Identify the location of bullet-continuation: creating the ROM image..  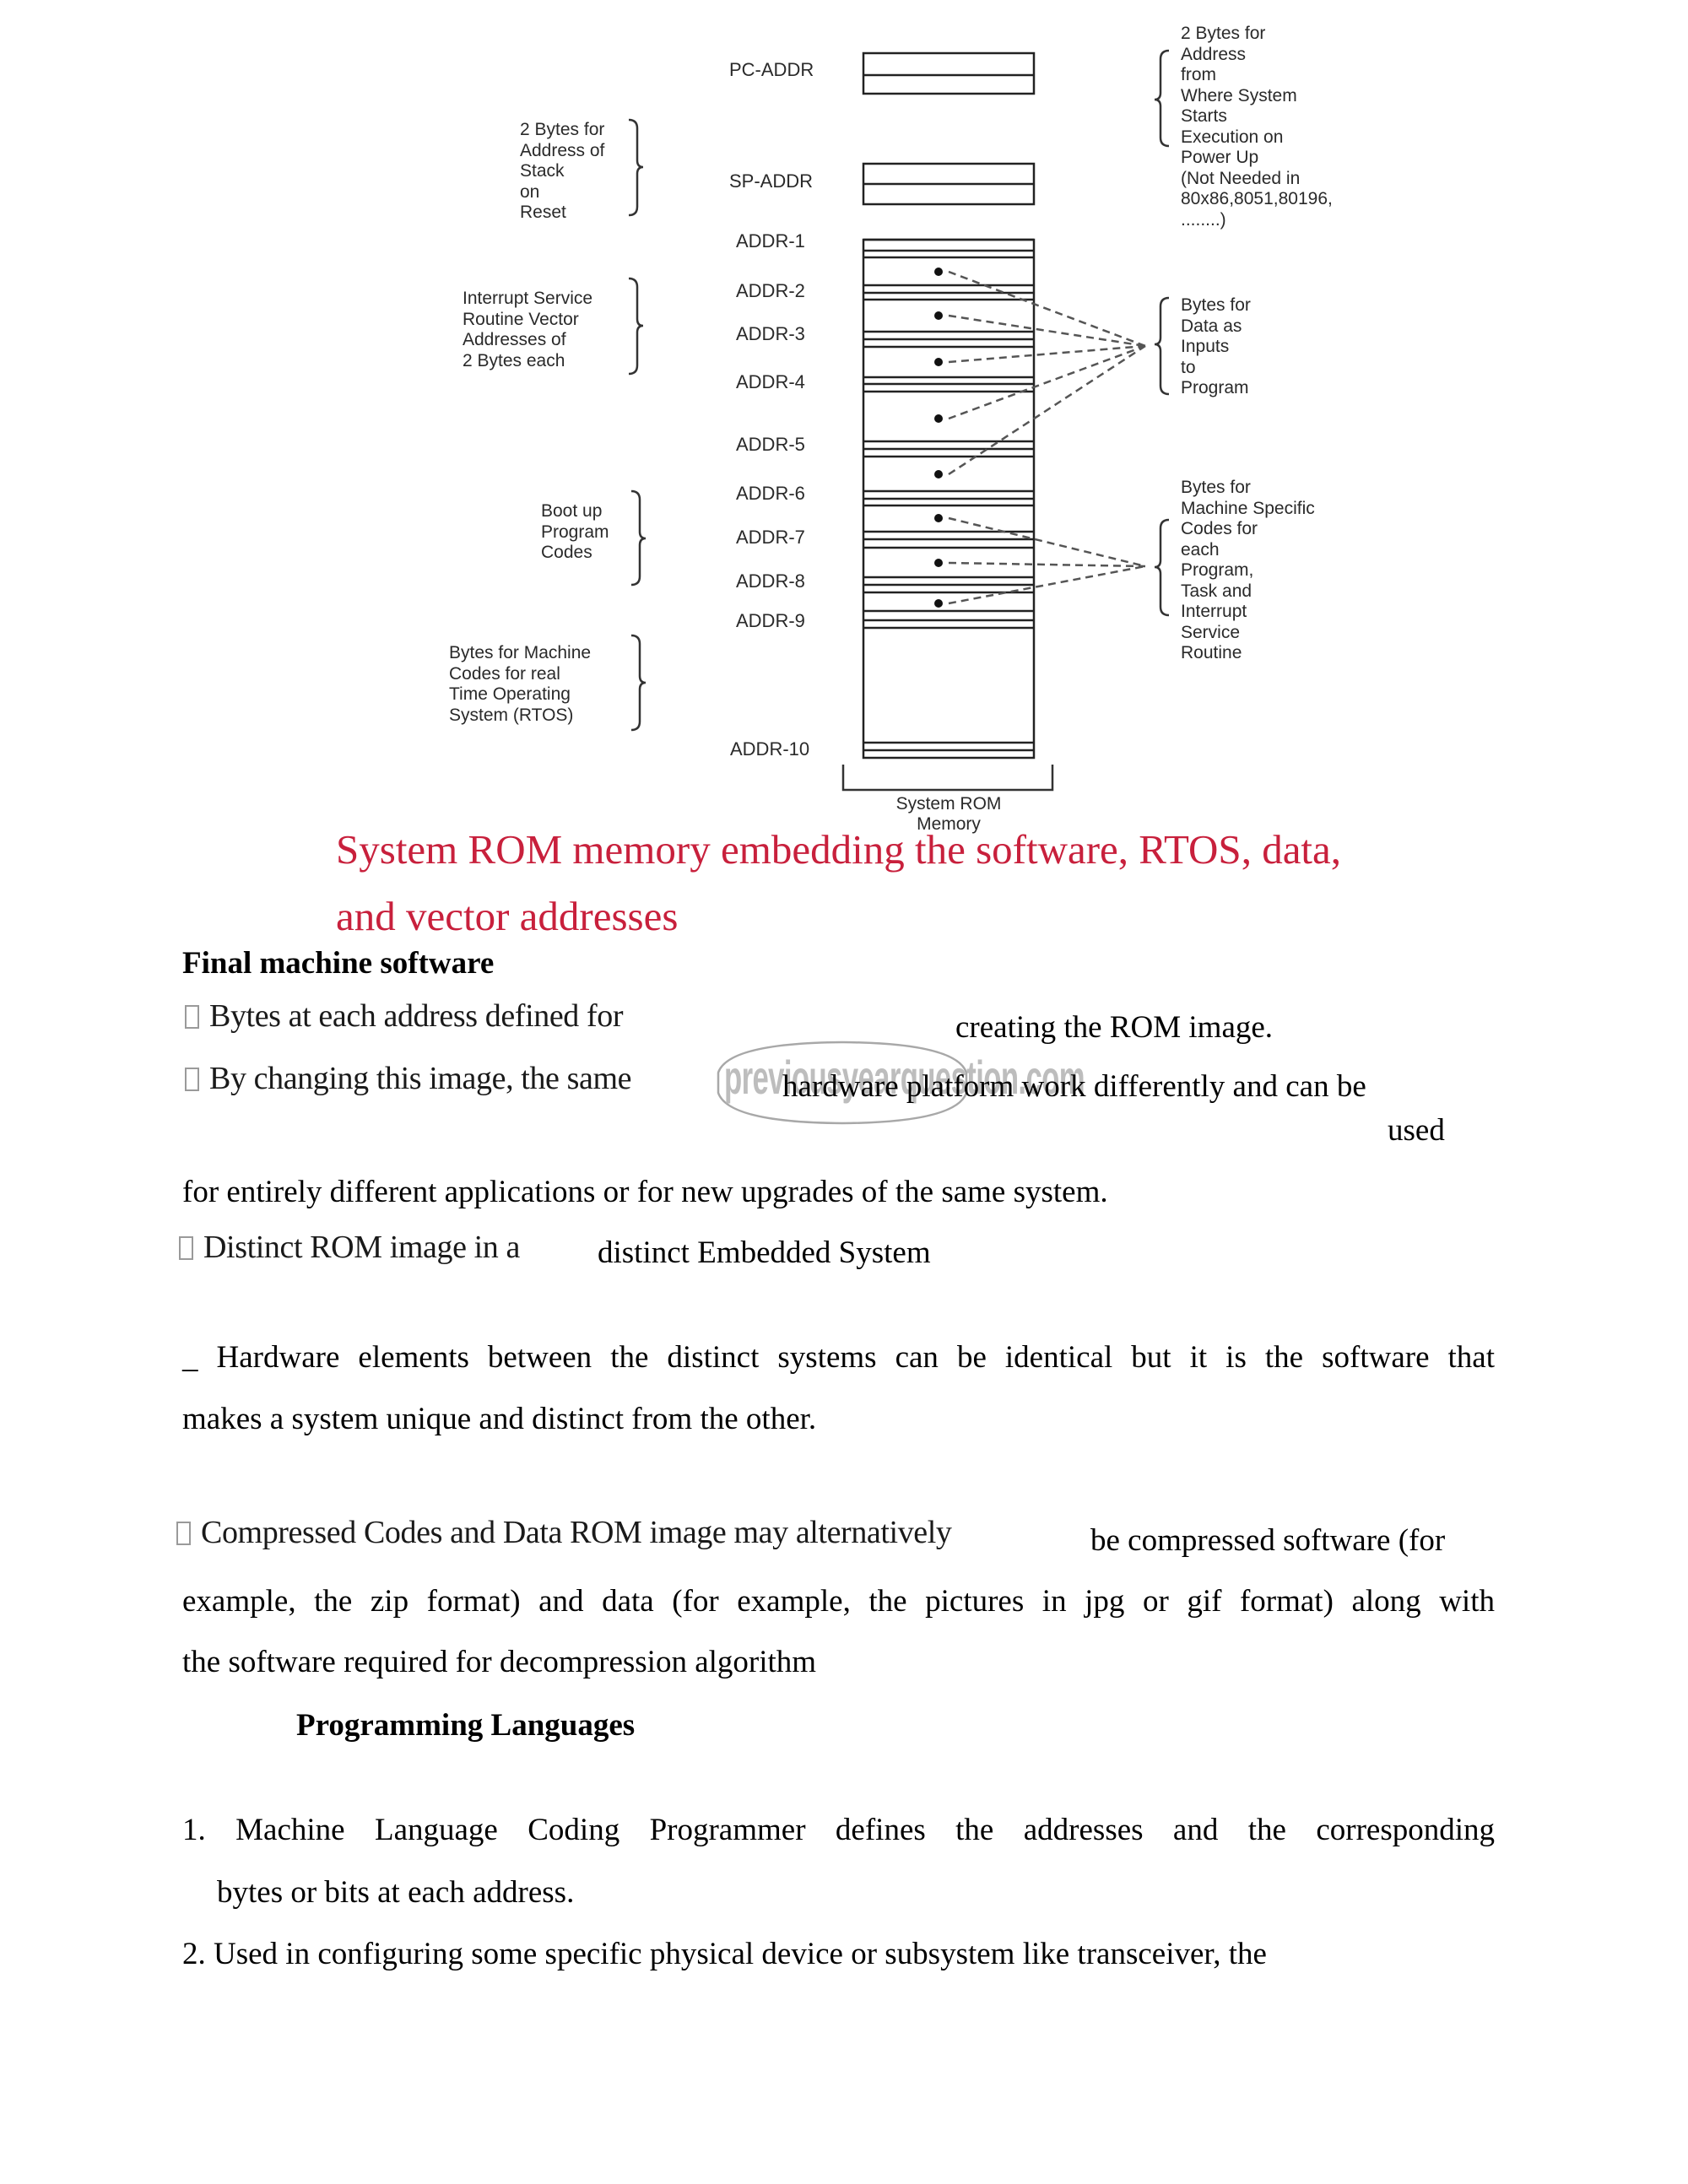
(1114, 1027).